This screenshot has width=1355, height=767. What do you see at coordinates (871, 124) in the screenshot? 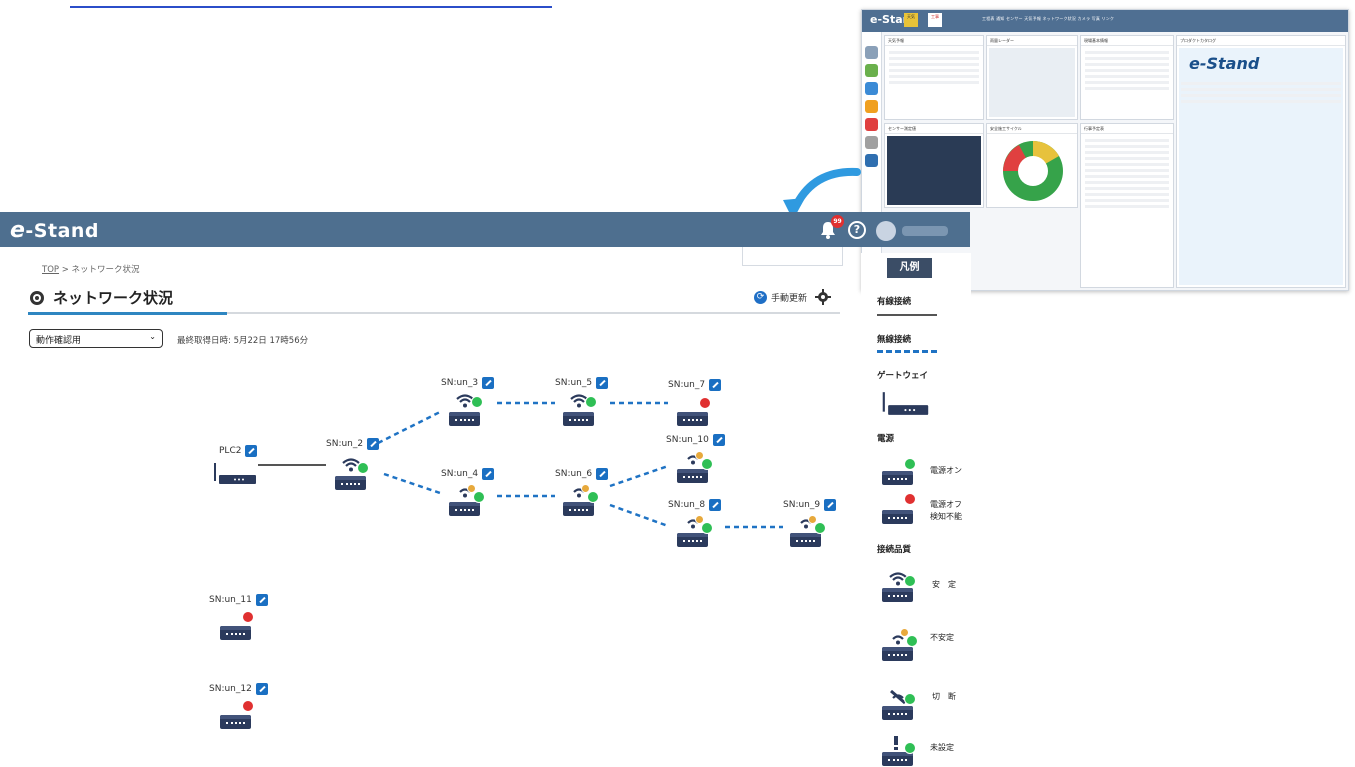
I see `e-icon` at bounding box center [871, 124].